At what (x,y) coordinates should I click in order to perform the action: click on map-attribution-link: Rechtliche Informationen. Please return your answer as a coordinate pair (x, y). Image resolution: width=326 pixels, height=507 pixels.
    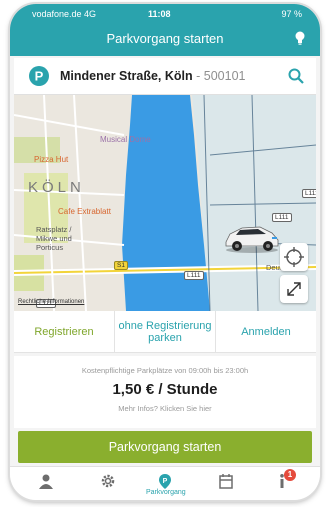
    Looking at the image, I should click on (51, 302).